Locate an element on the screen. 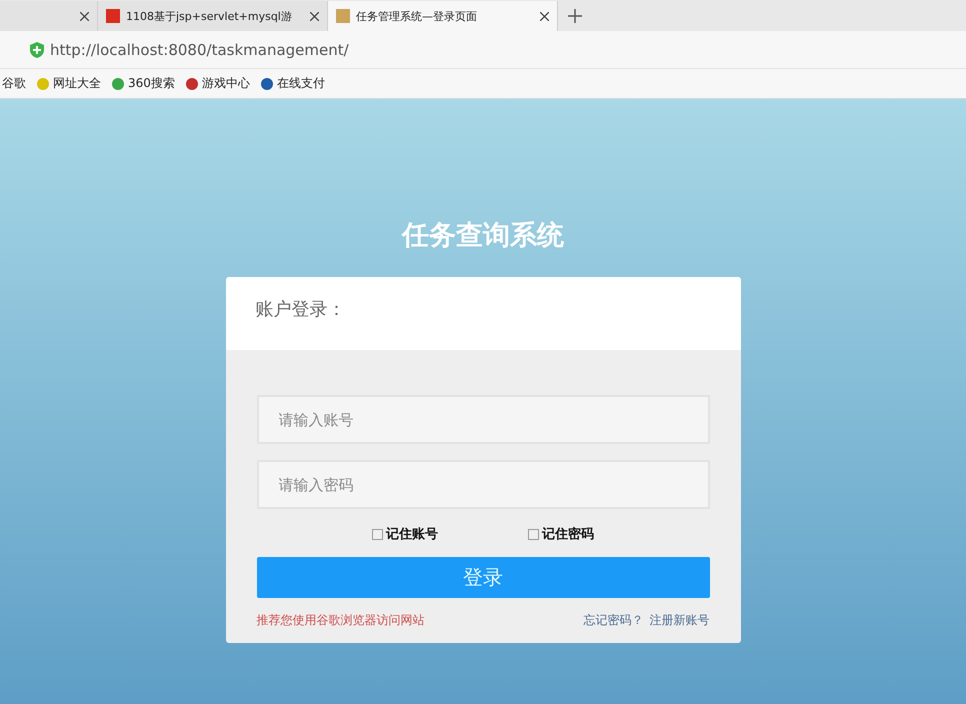  checkbox-label: 记住账号 is located at coordinates (412, 534).